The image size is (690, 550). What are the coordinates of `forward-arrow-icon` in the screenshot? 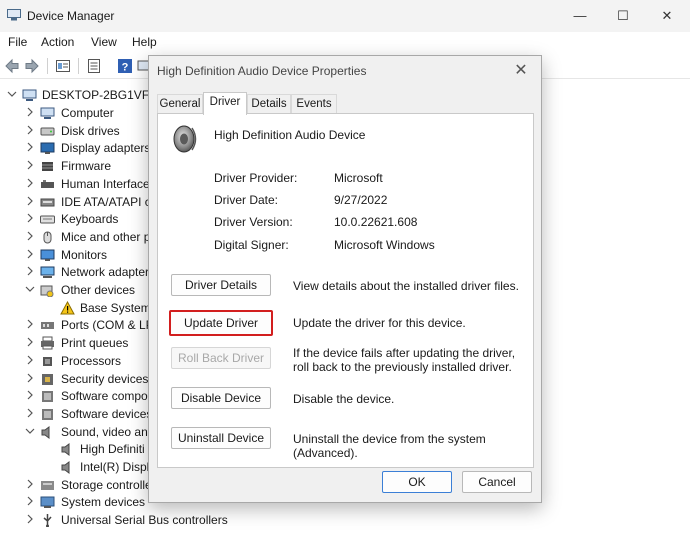 It's located at (32, 66).